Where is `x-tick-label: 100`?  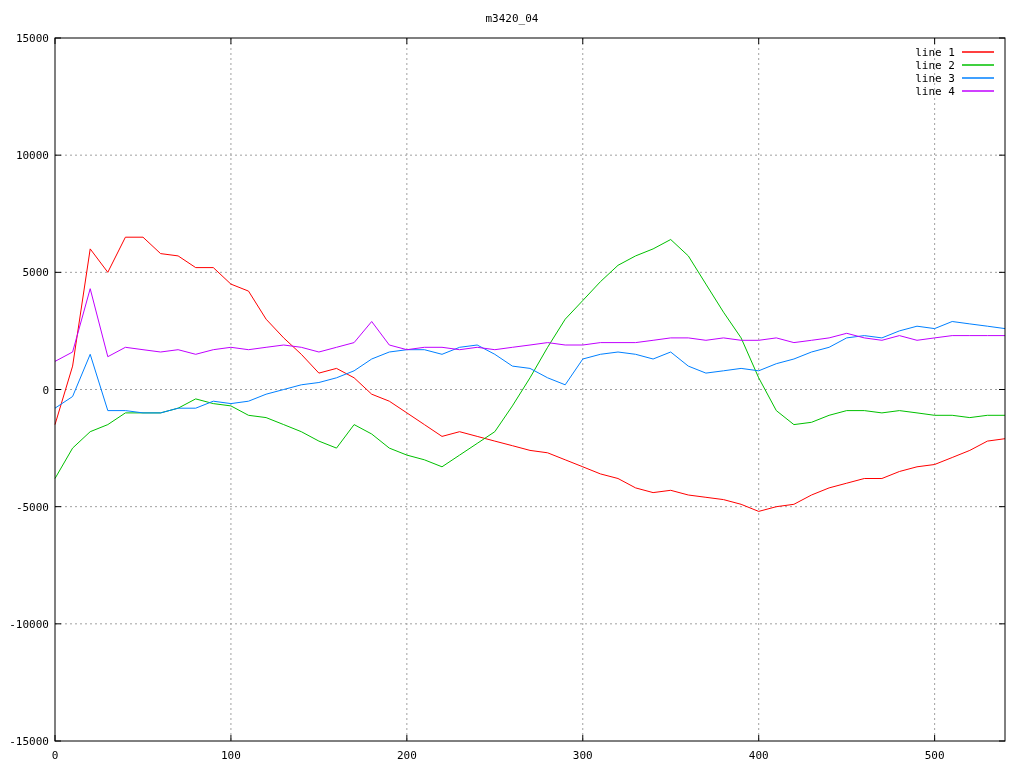 x-tick-label: 100 is located at coordinates (231, 755).